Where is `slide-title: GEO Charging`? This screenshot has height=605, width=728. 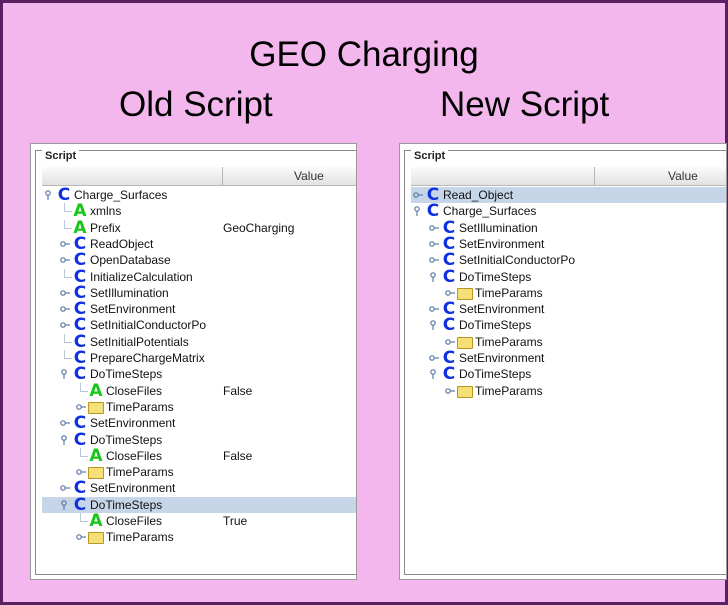 slide-title: GEO Charging is located at coordinates (364, 54).